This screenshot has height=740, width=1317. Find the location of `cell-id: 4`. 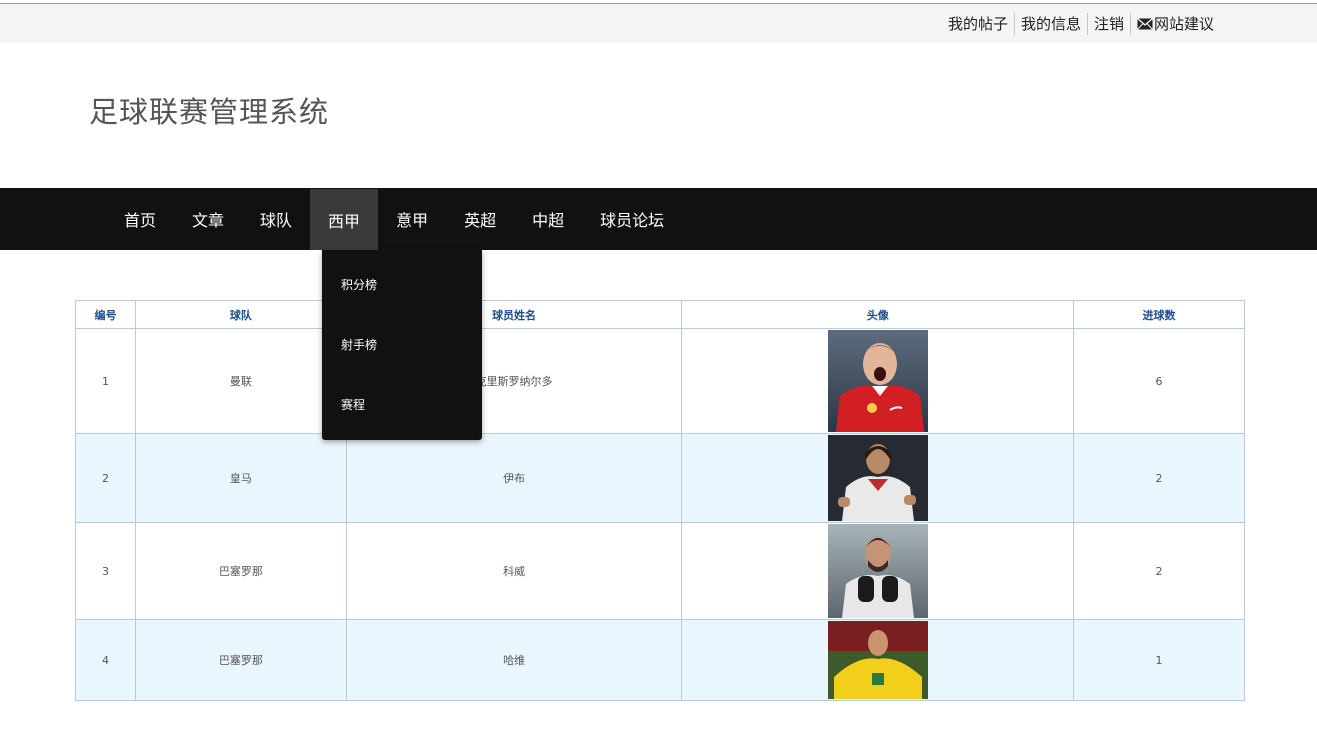

cell-id: 4 is located at coordinates (105, 660).